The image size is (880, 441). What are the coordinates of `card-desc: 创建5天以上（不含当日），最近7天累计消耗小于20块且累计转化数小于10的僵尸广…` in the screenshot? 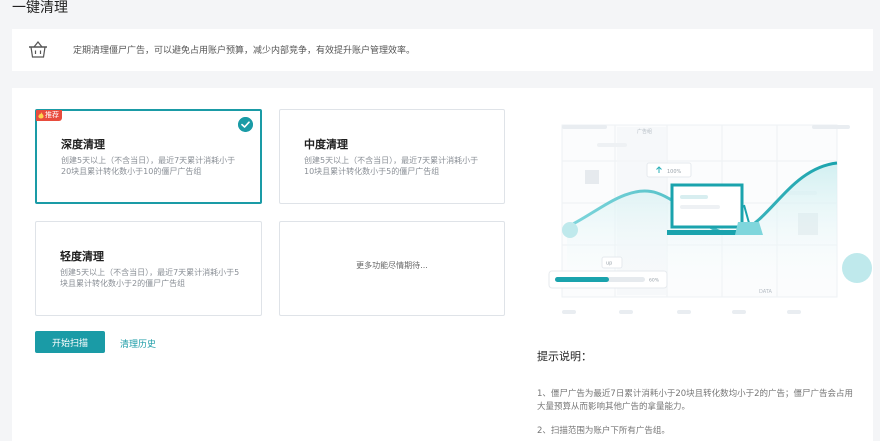 It's located at (148, 166).